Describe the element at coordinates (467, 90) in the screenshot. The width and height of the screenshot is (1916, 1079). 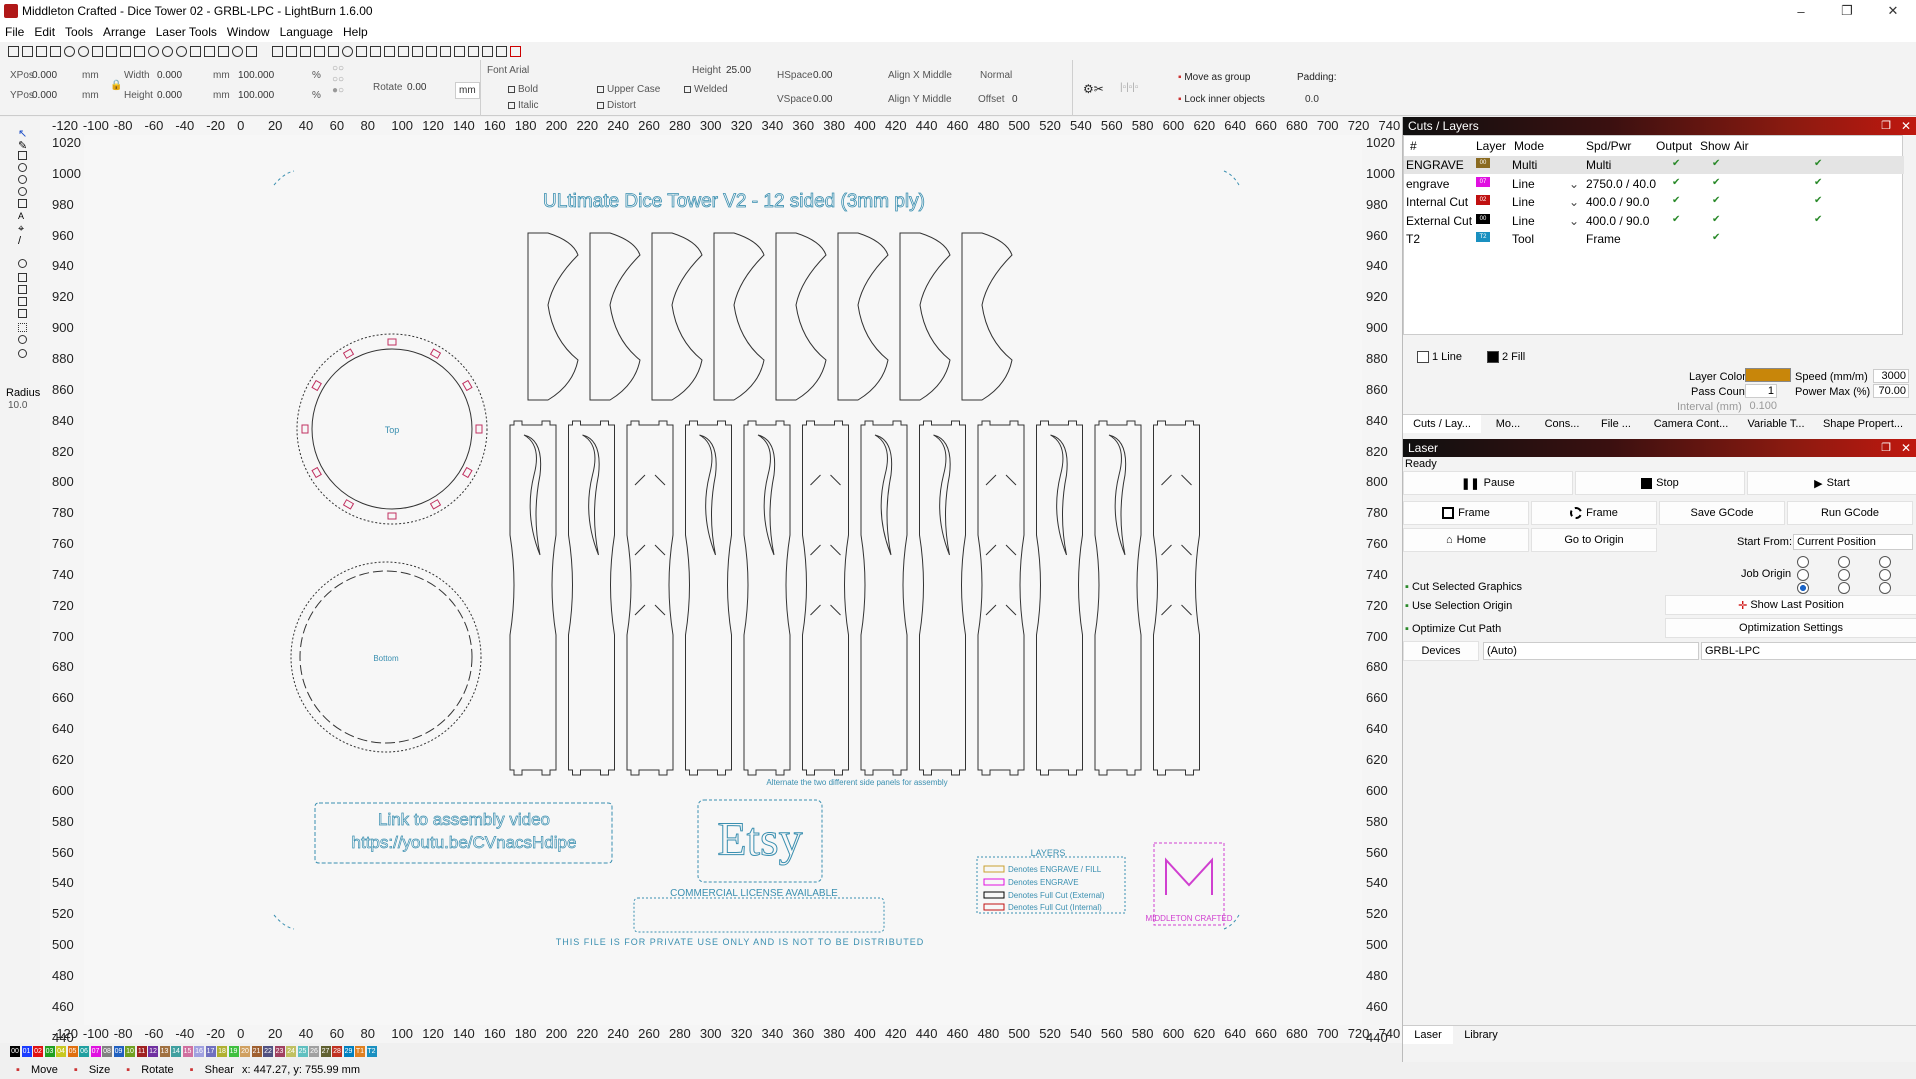
I see `unit-toggle-button: mm` at that location.